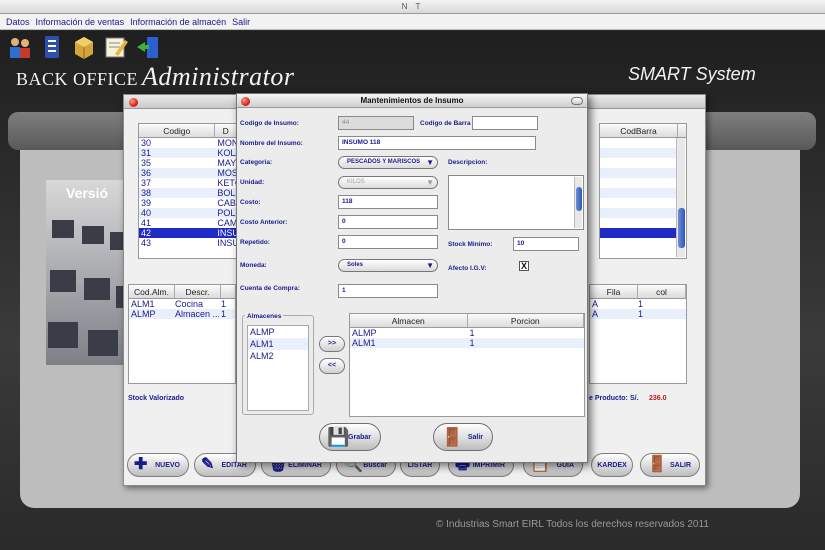 The height and width of the screenshot is (550, 825). Describe the element at coordinates (182, 314) in the screenshot. I see `table-row: ALMP Almacen ... 1` at that location.